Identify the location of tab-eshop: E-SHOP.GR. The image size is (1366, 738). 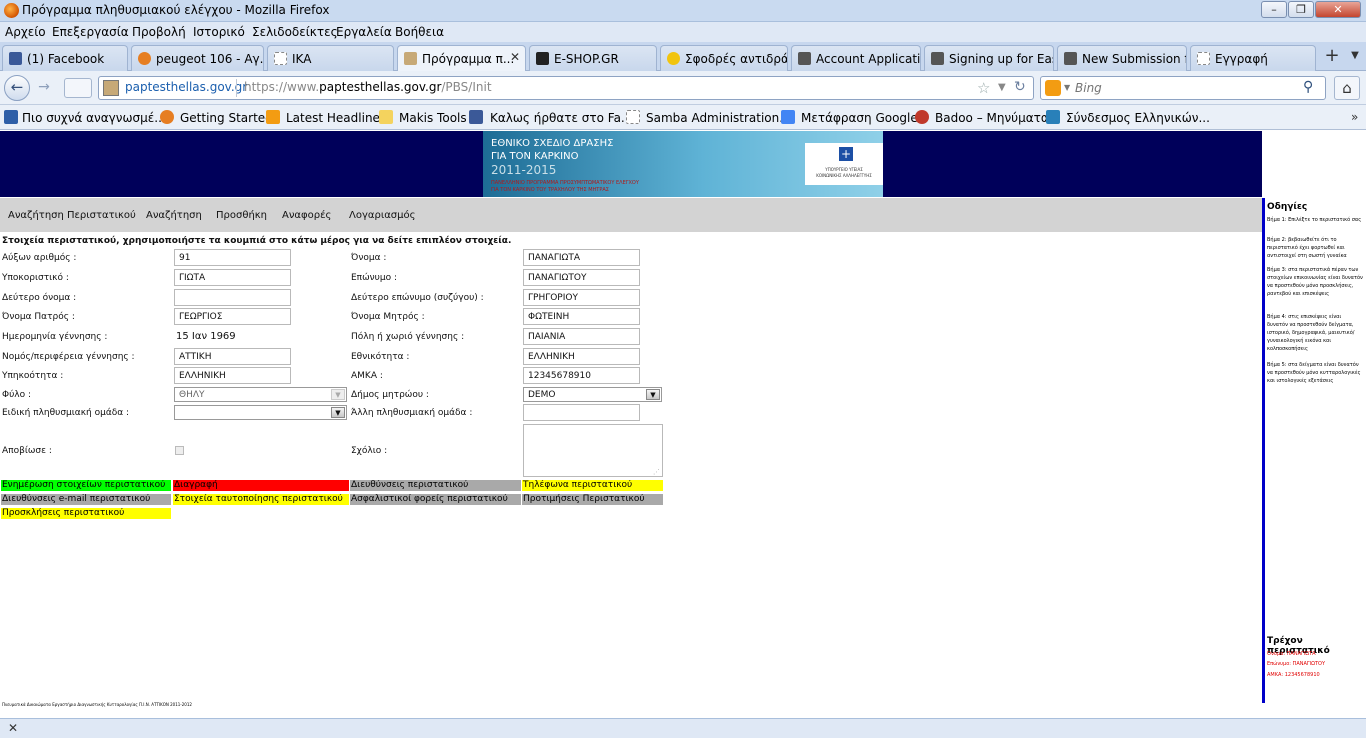
(593, 58).